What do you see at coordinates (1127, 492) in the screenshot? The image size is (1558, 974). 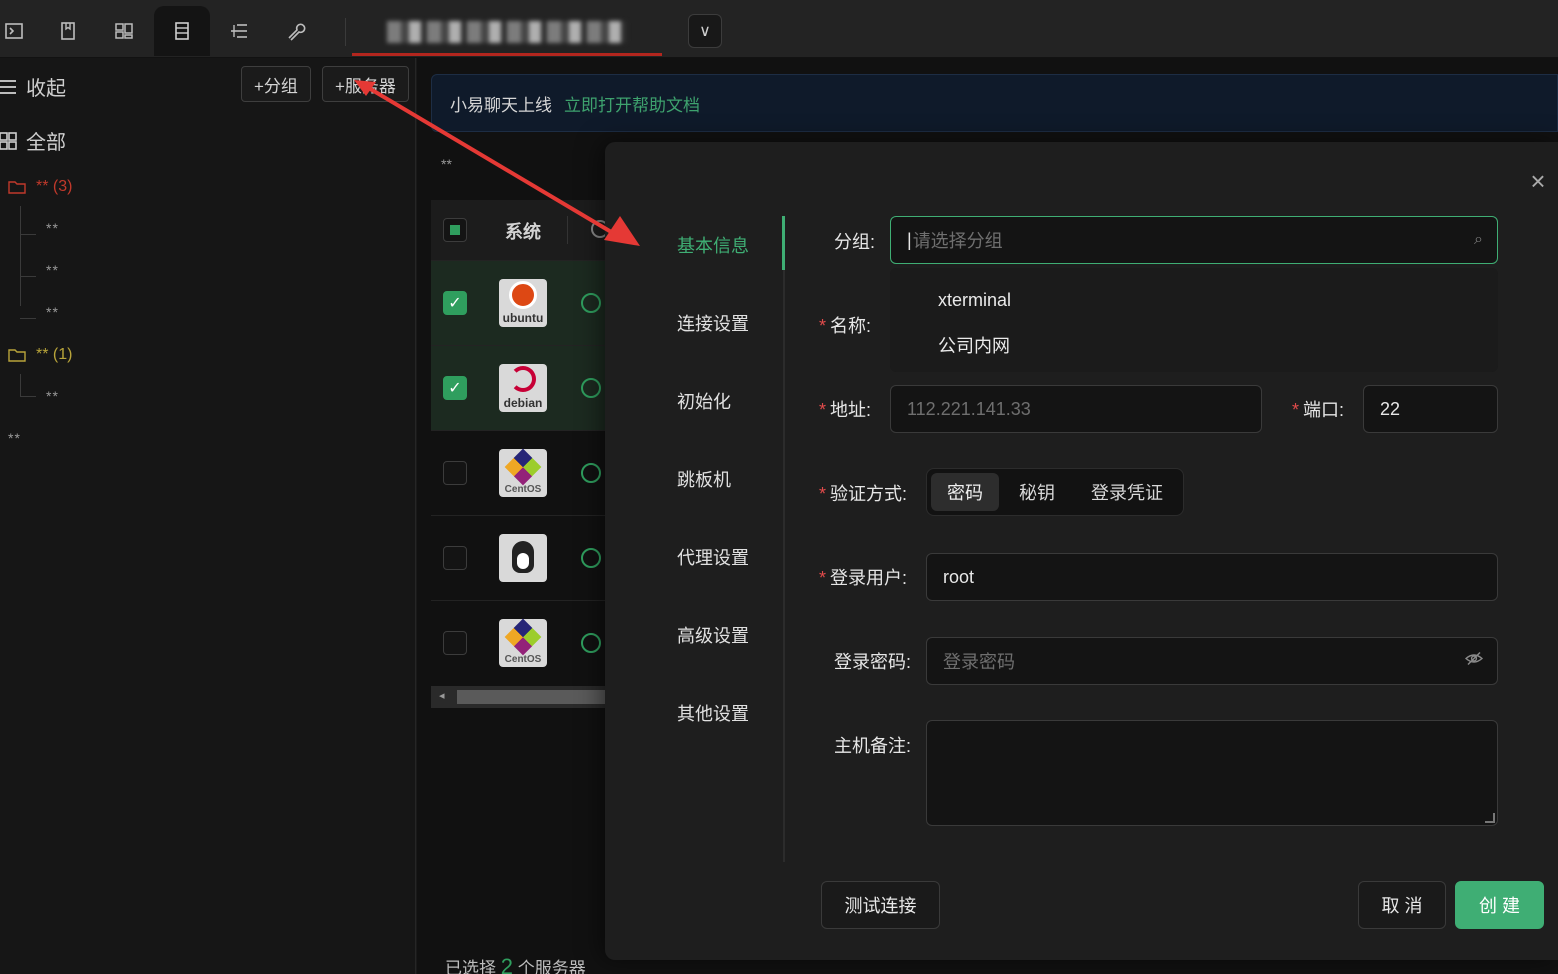 I see `auth-option-credential: 登录凭证` at bounding box center [1127, 492].